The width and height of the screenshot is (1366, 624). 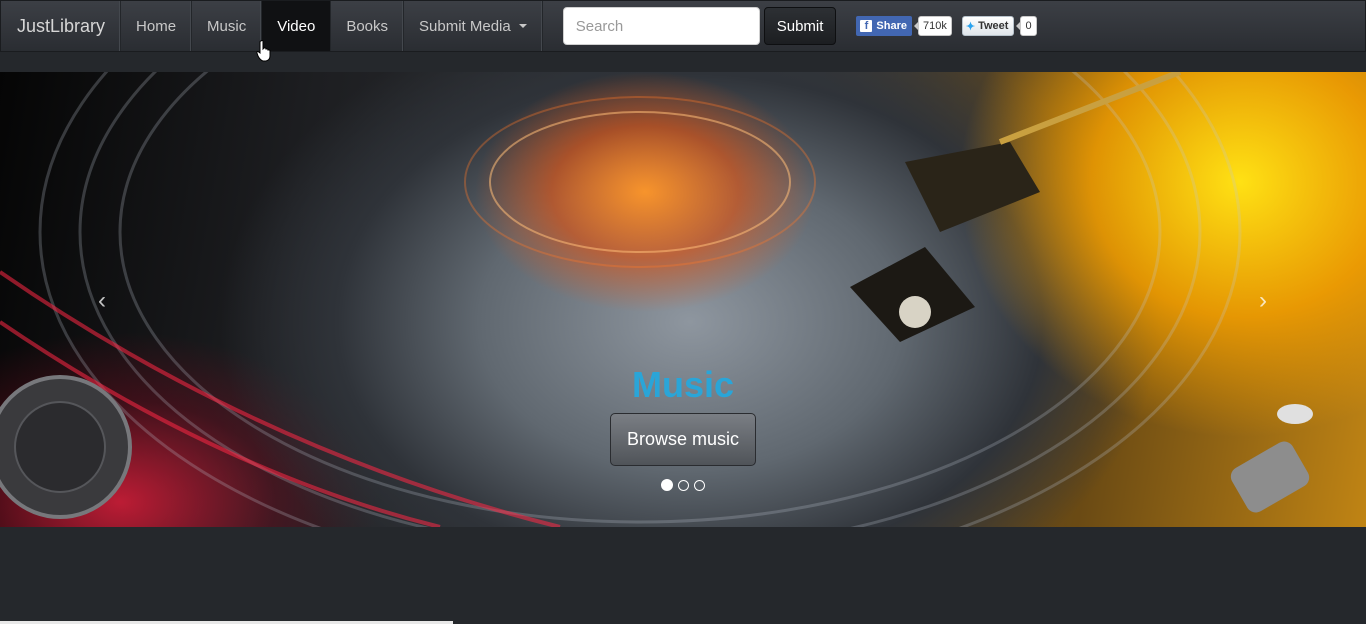 I want to click on carousel-prev-icon: ‹, so click(x=102, y=301).